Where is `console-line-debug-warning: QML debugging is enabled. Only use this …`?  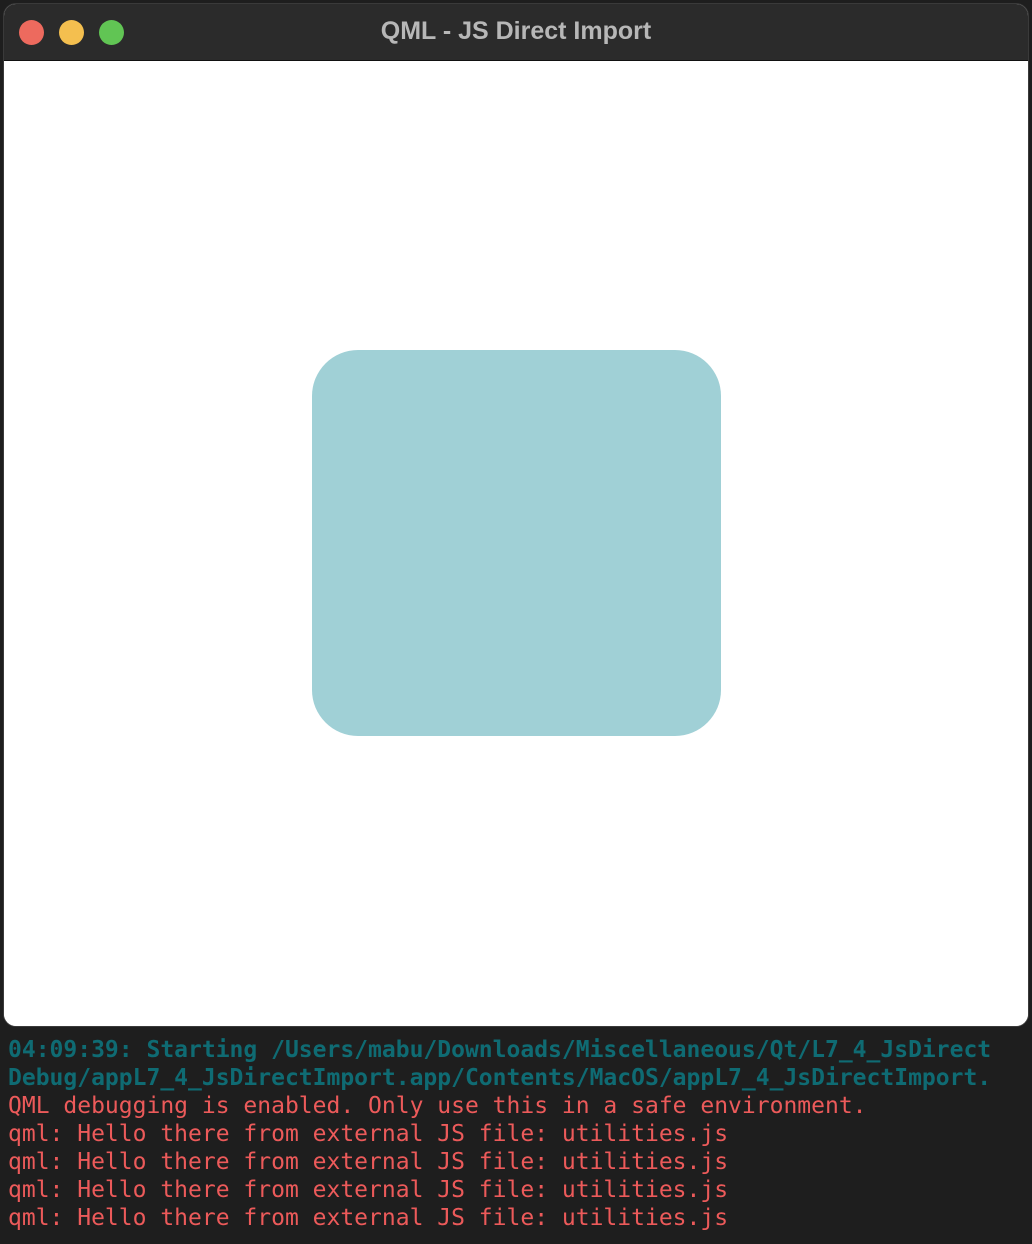
console-line-debug-warning: QML debugging is enabled. Only use this … is located at coordinates (437, 1106).